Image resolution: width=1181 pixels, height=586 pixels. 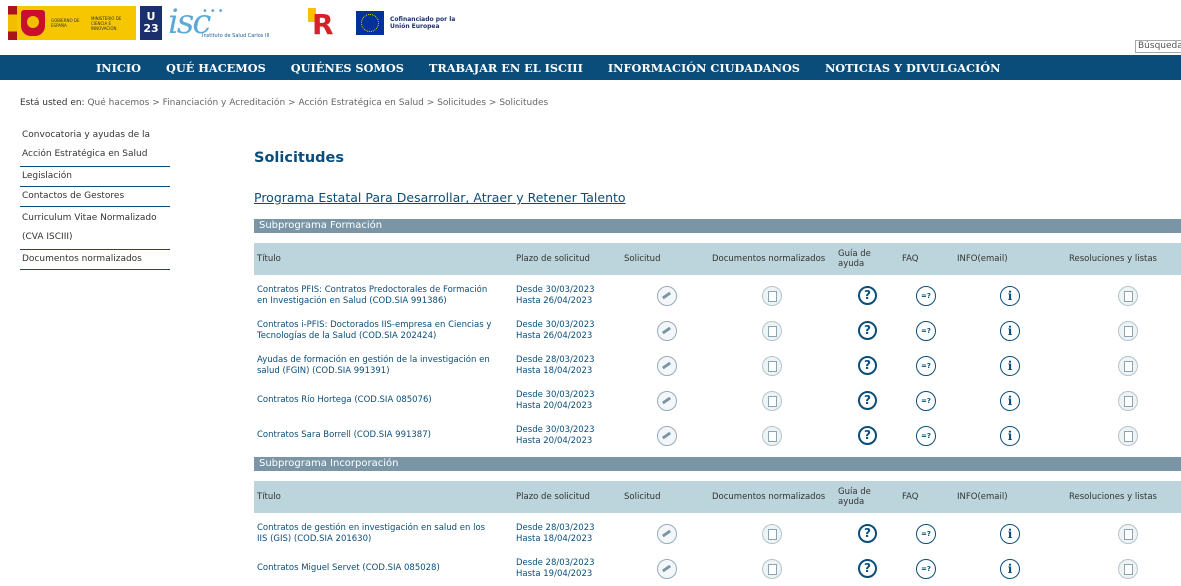 I want to click on page-title: Solicitudes, so click(x=299, y=158).